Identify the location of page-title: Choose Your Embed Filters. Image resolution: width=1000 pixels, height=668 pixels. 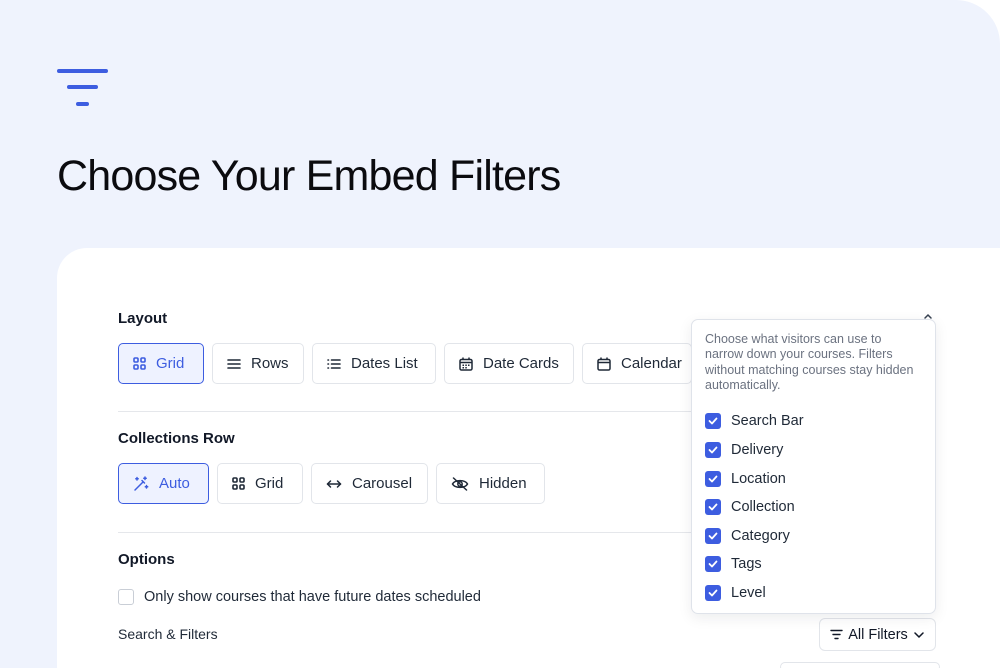
(309, 176).